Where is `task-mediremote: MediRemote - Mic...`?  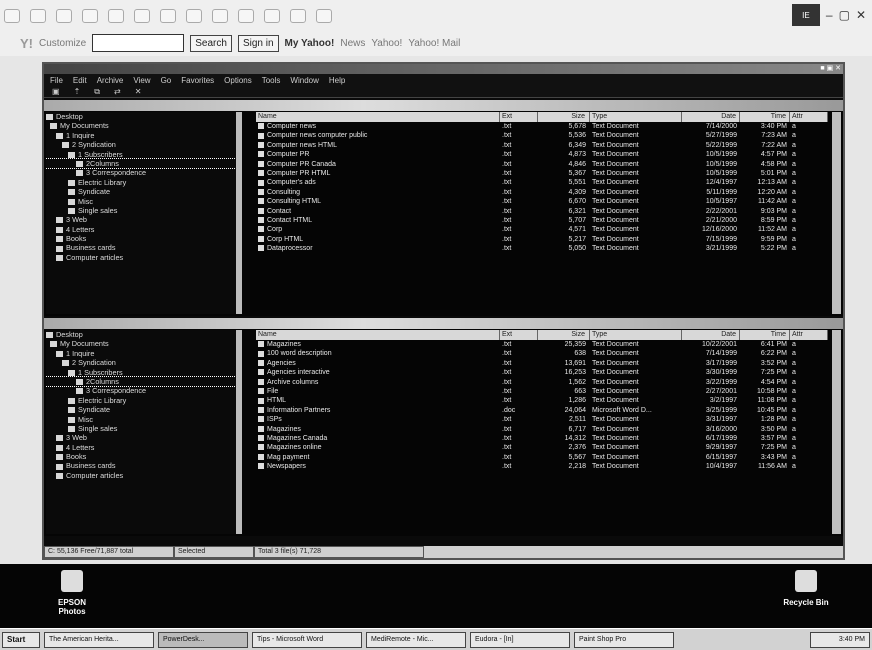 task-mediremote: MediRemote - Mic... is located at coordinates (416, 639).